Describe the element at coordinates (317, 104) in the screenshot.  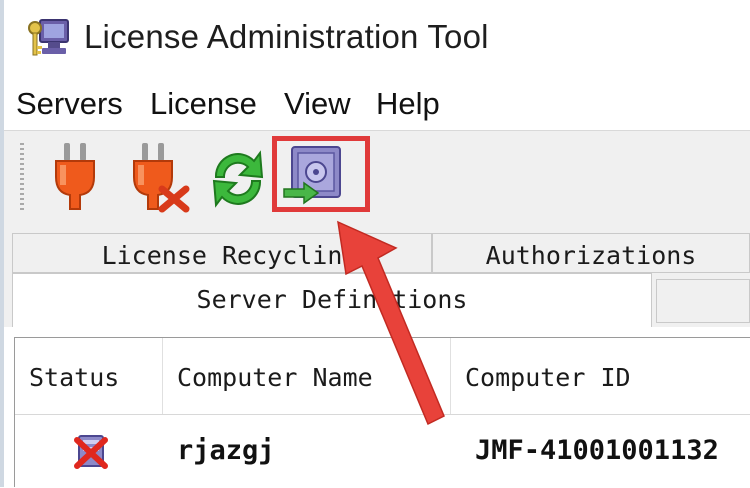
I see `menu-view: View` at that location.